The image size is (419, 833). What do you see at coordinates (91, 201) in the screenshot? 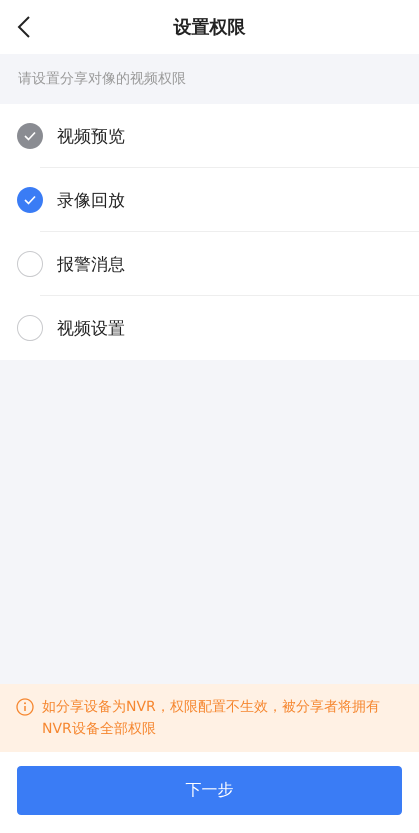
I see `permission-label: 录像回放` at bounding box center [91, 201].